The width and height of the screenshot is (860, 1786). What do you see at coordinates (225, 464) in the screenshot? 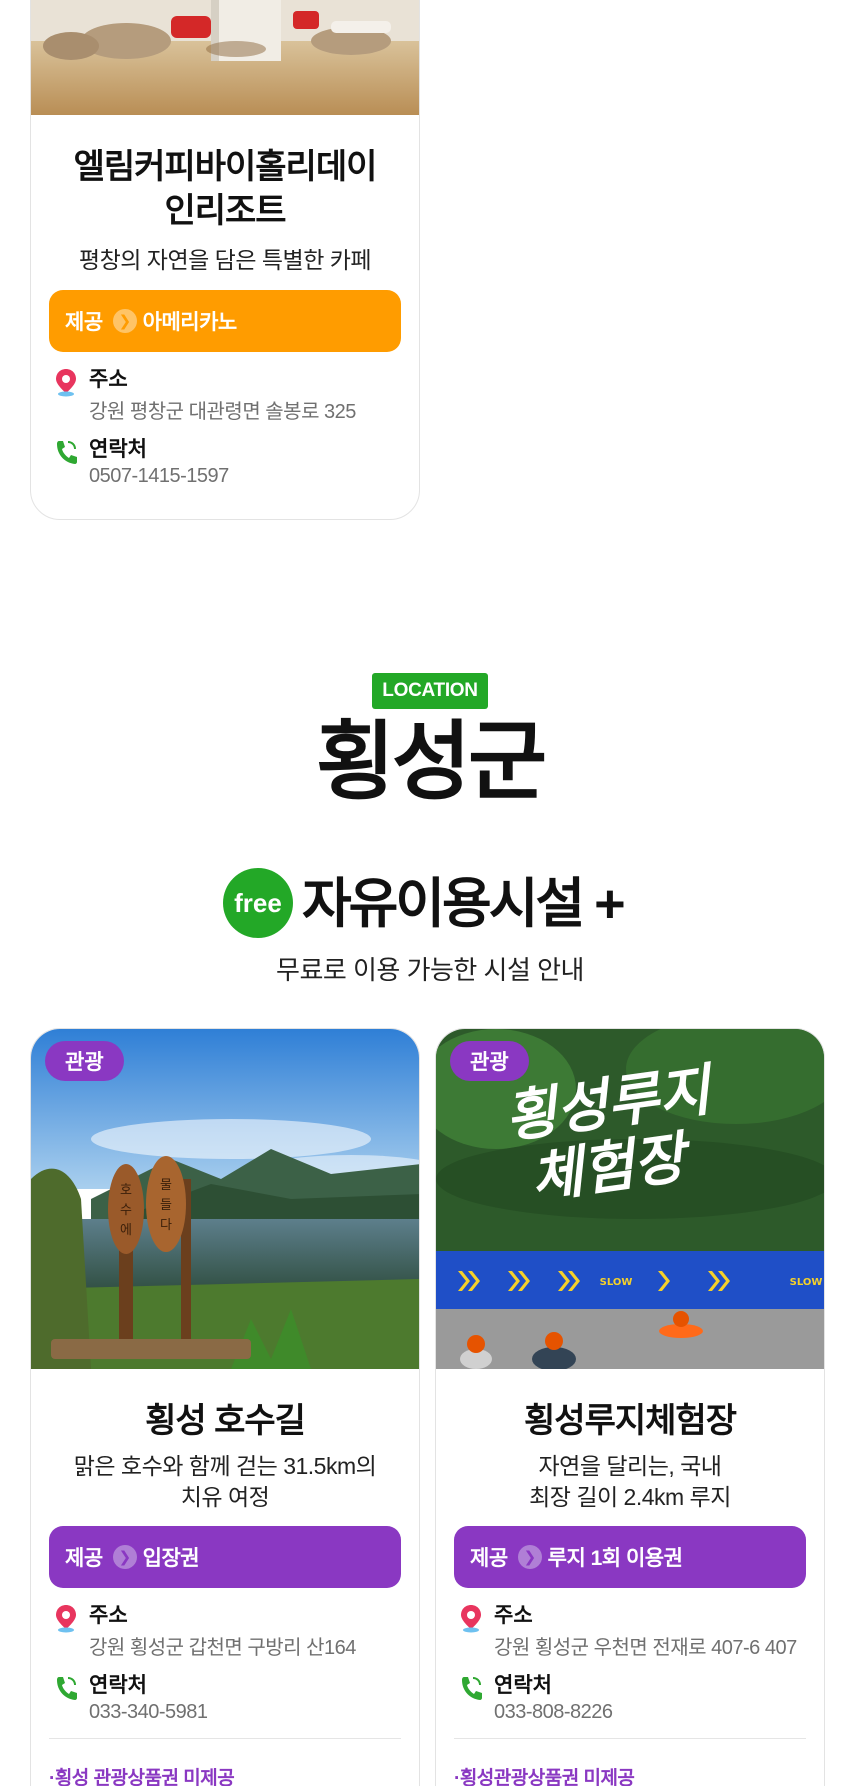
I see `cafe-contact: 연락처 0507-1415-1597` at bounding box center [225, 464].